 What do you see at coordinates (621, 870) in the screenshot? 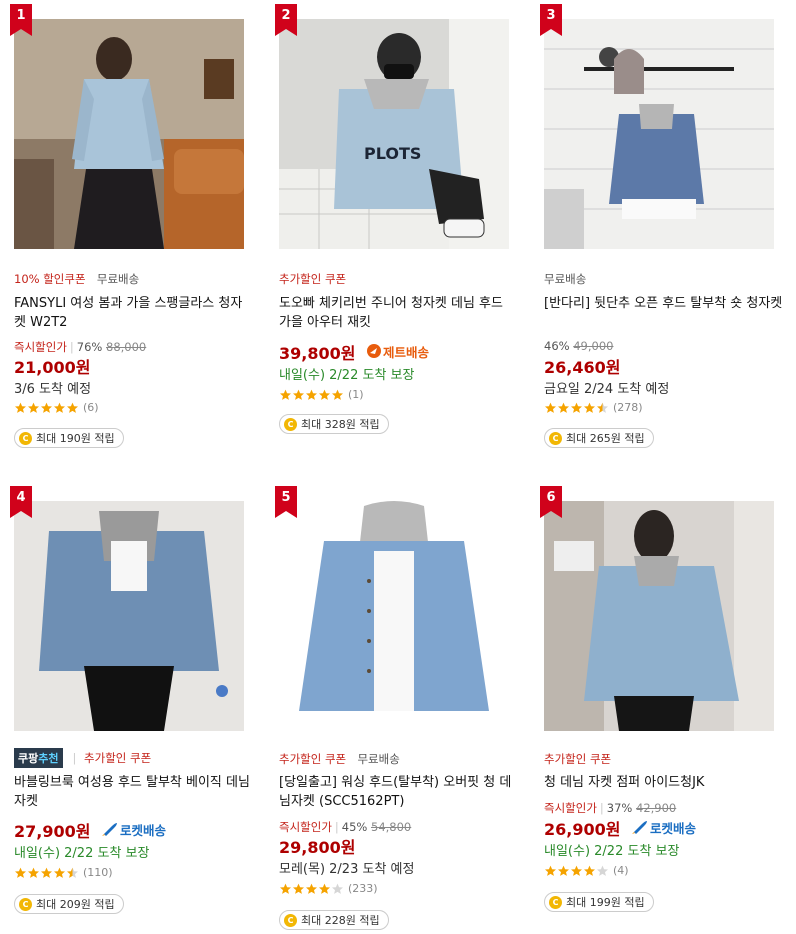
I see `review-count: (4)` at bounding box center [621, 870].